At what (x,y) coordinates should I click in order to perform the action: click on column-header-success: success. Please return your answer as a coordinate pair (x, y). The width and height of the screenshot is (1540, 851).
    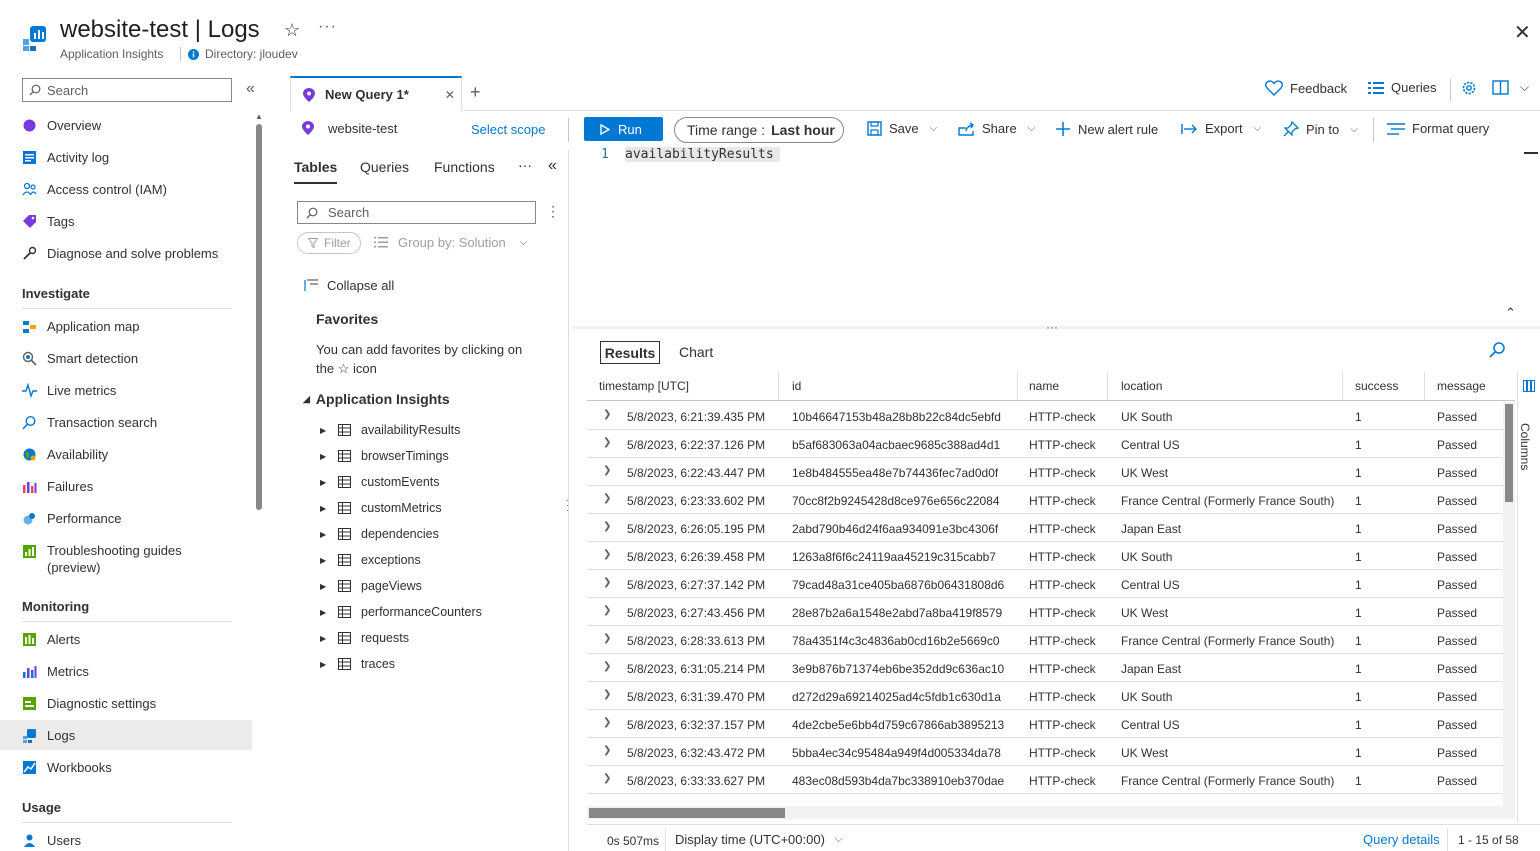
    Looking at the image, I should click on (1384, 386).